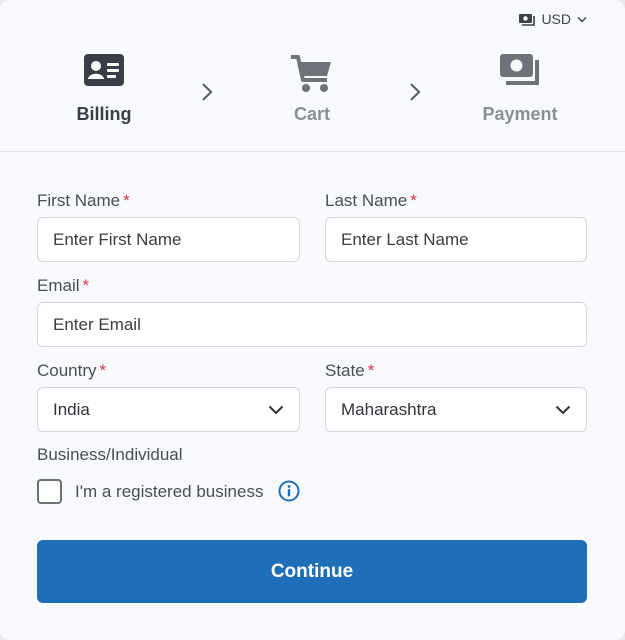  I want to click on cart-icon, so click(312, 76).